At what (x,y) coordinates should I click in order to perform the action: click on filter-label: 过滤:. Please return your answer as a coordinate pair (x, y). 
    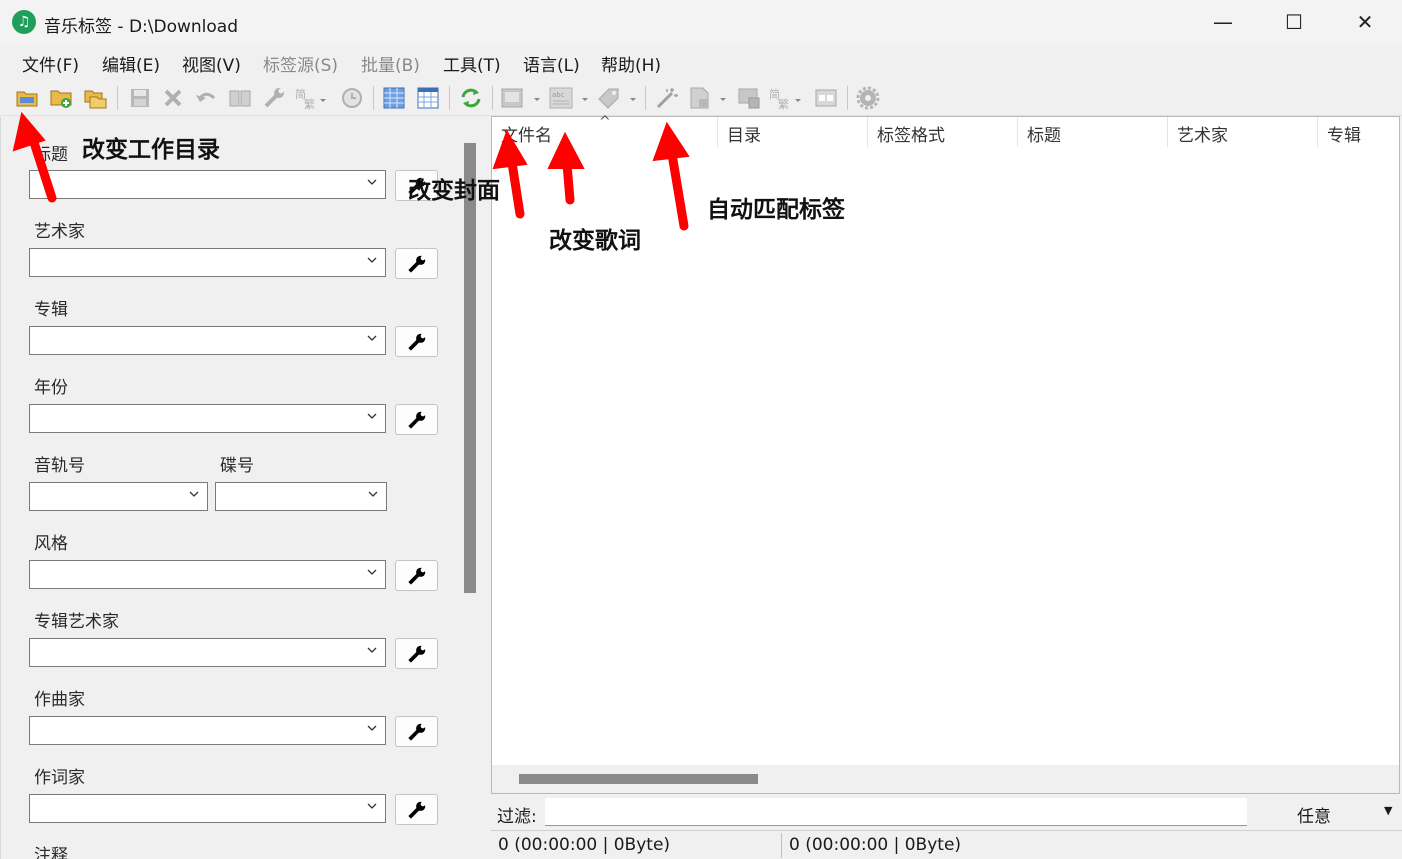
    Looking at the image, I should click on (517, 817).